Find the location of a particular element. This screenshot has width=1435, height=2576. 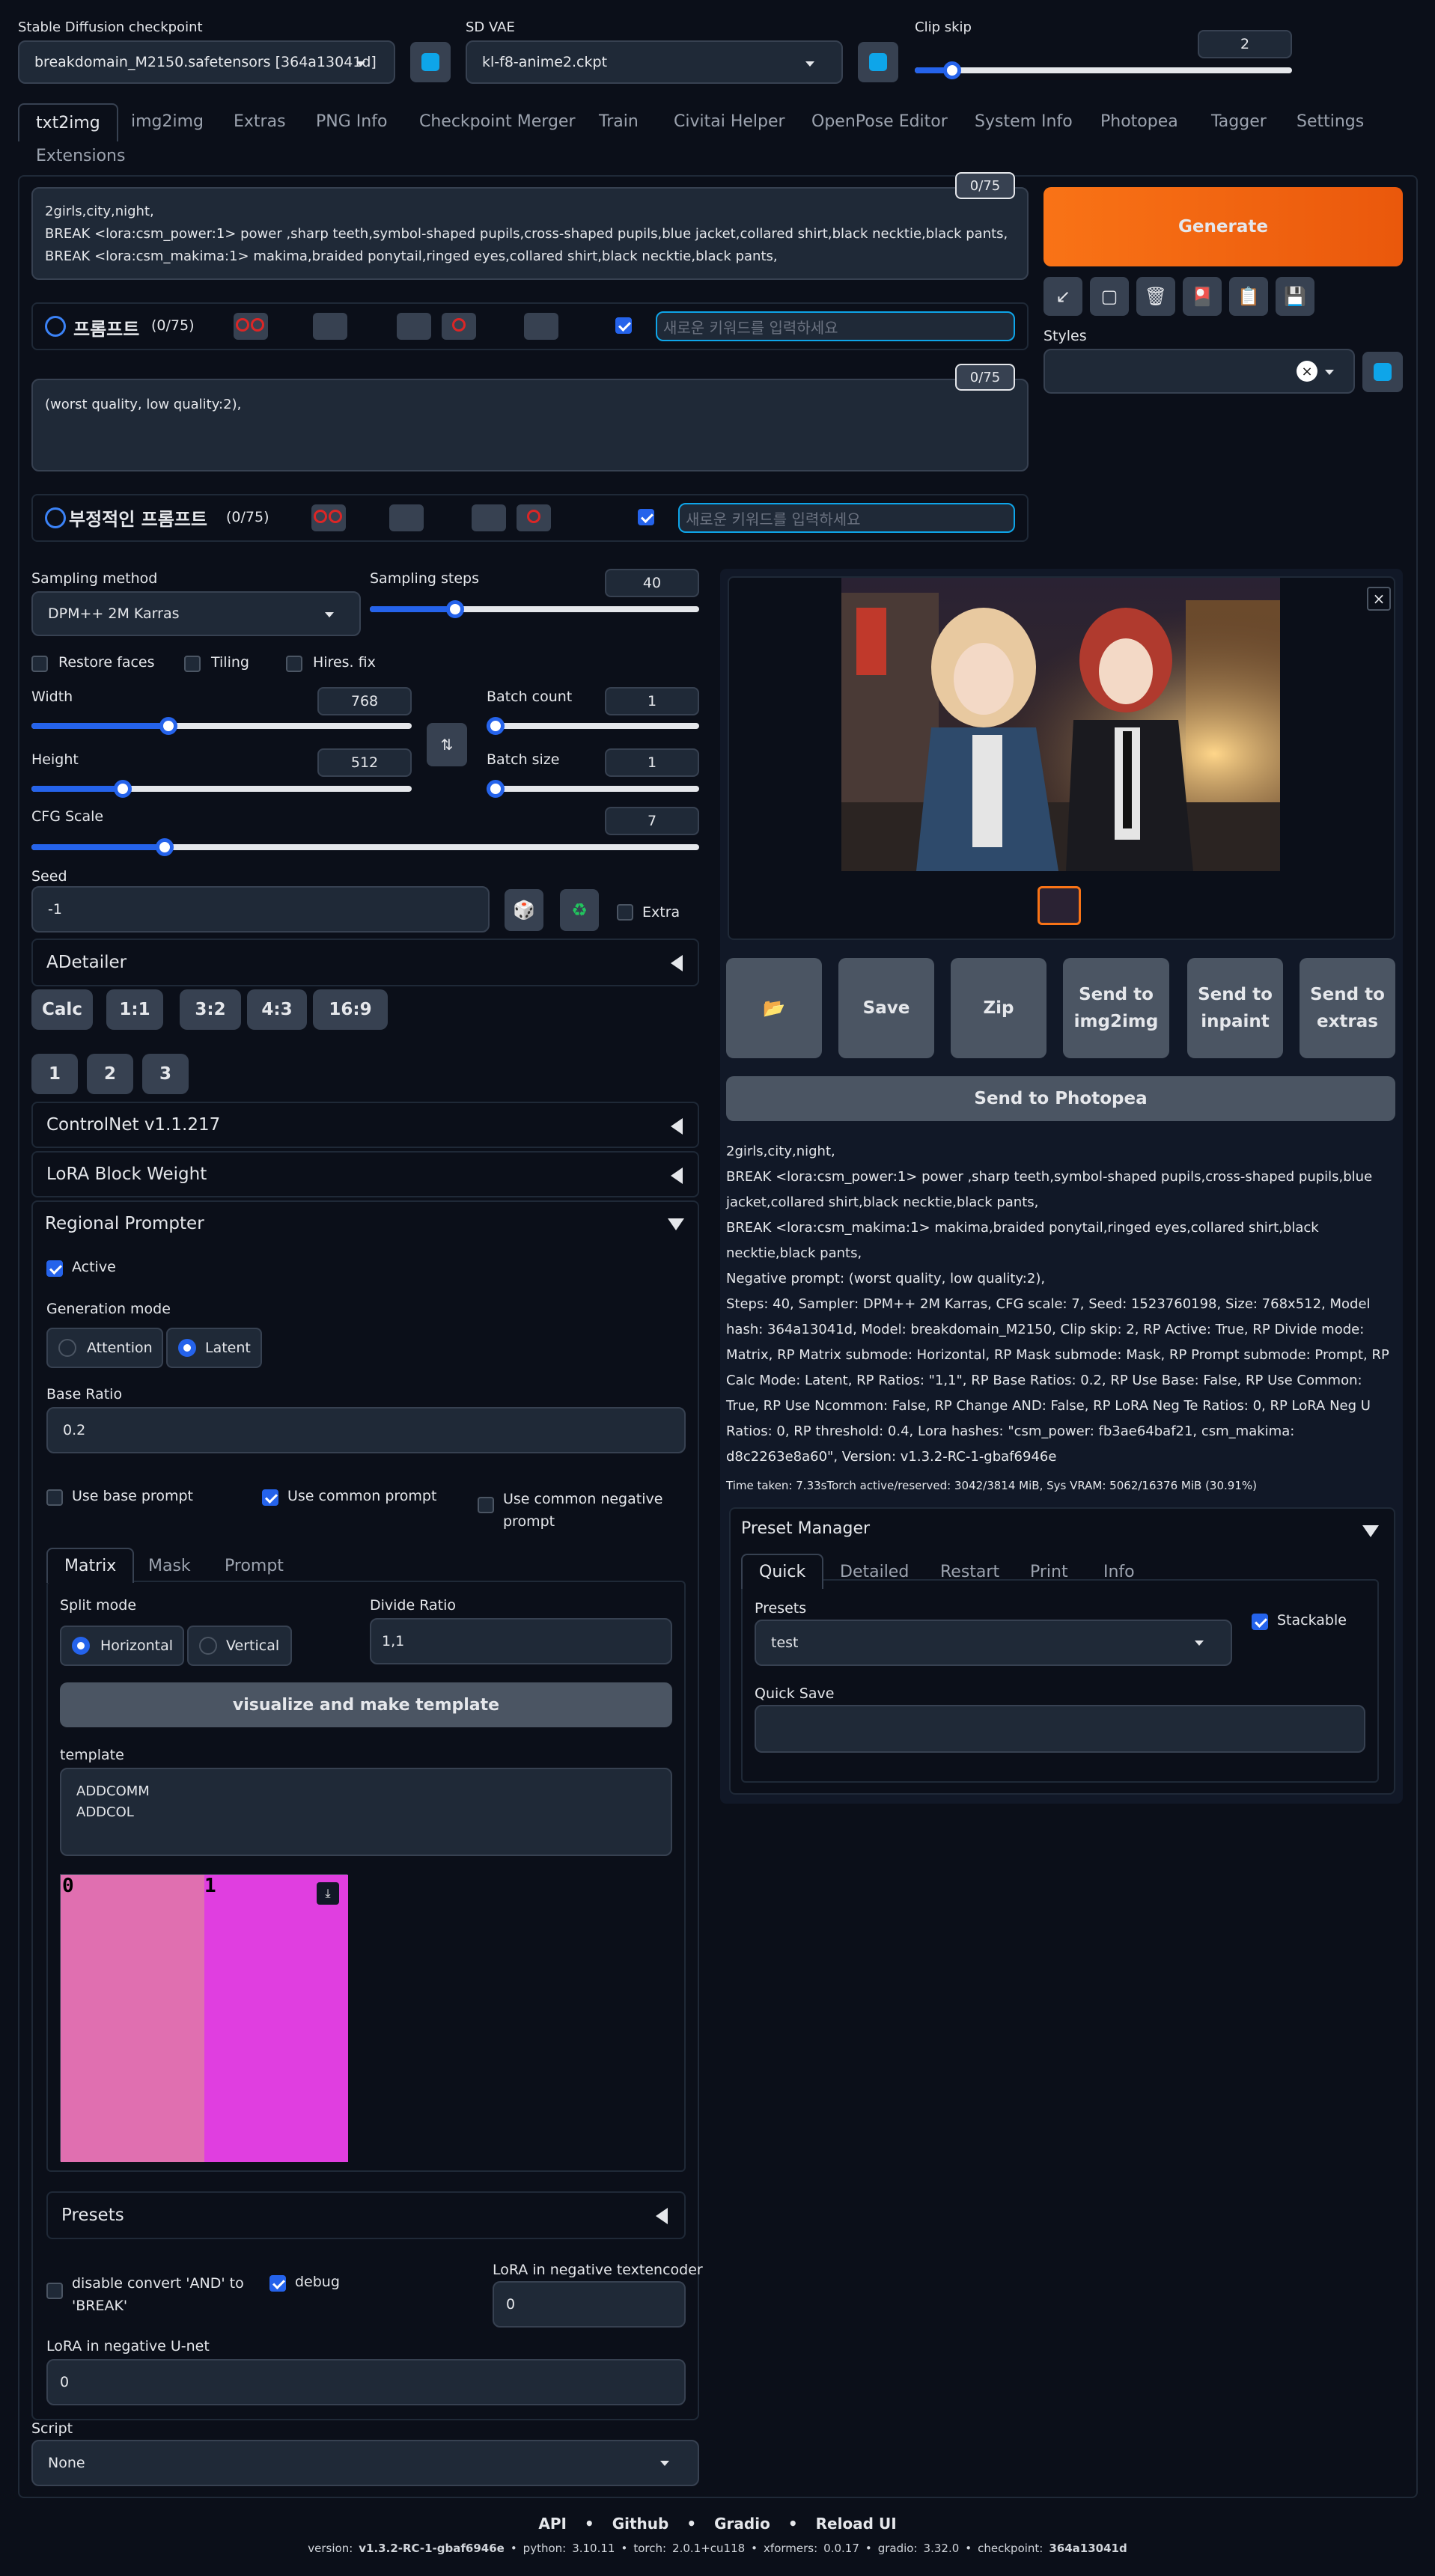

tab-openpose-editor: OpenPose Editor is located at coordinates (879, 122).